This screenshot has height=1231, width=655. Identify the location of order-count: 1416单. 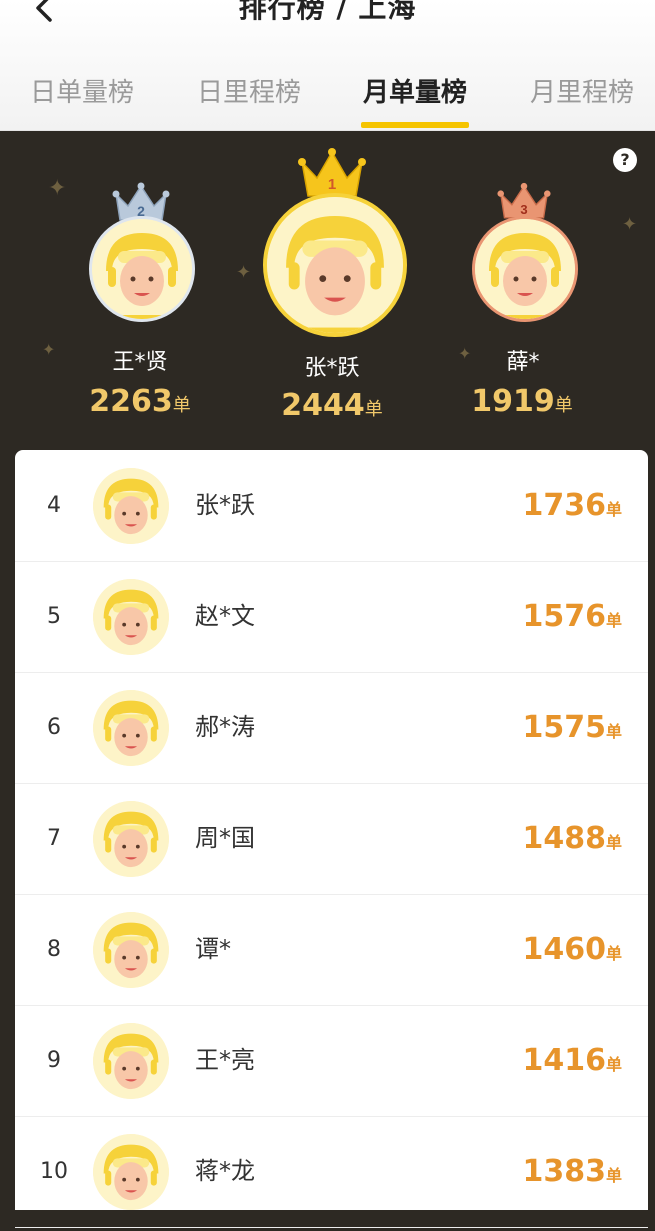
(572, 1060).